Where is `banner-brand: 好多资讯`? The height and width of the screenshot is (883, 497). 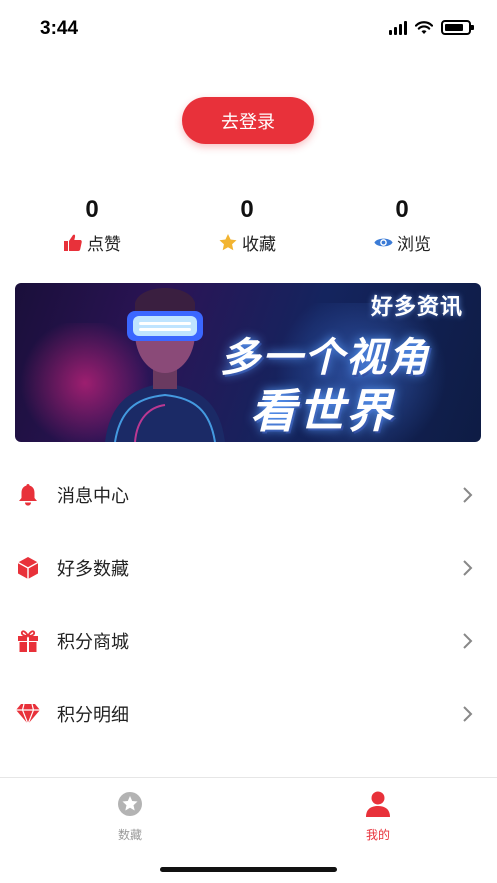
banner-brand: 好多资讯 is located at coordinates (416, 307).